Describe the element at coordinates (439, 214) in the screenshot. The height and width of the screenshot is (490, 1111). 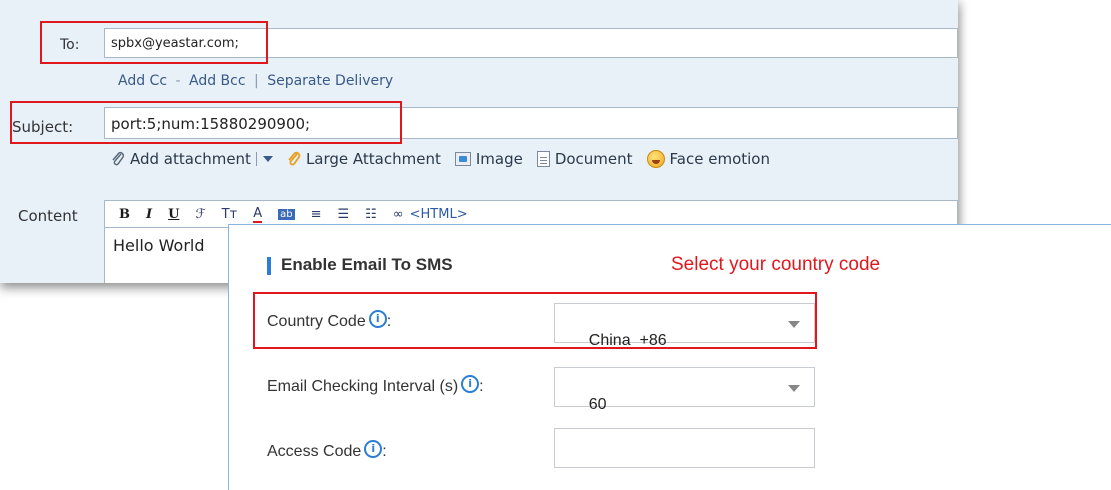
I see `html-mode-button: <HTML>` at that location.